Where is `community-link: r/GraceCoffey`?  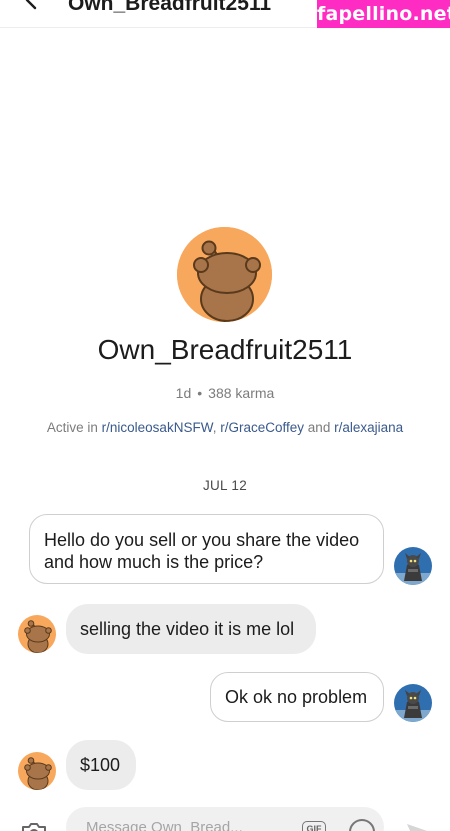
community-link: r/GraceCoffey is located at coordinates (262, 427).